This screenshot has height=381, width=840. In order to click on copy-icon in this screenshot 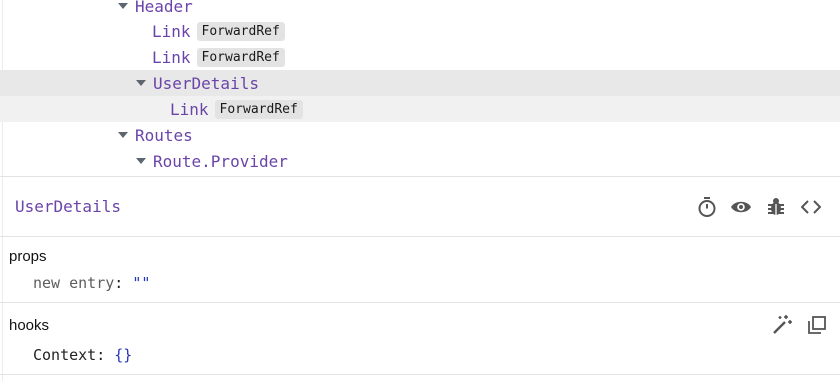, I will do `click(817, 325)`.